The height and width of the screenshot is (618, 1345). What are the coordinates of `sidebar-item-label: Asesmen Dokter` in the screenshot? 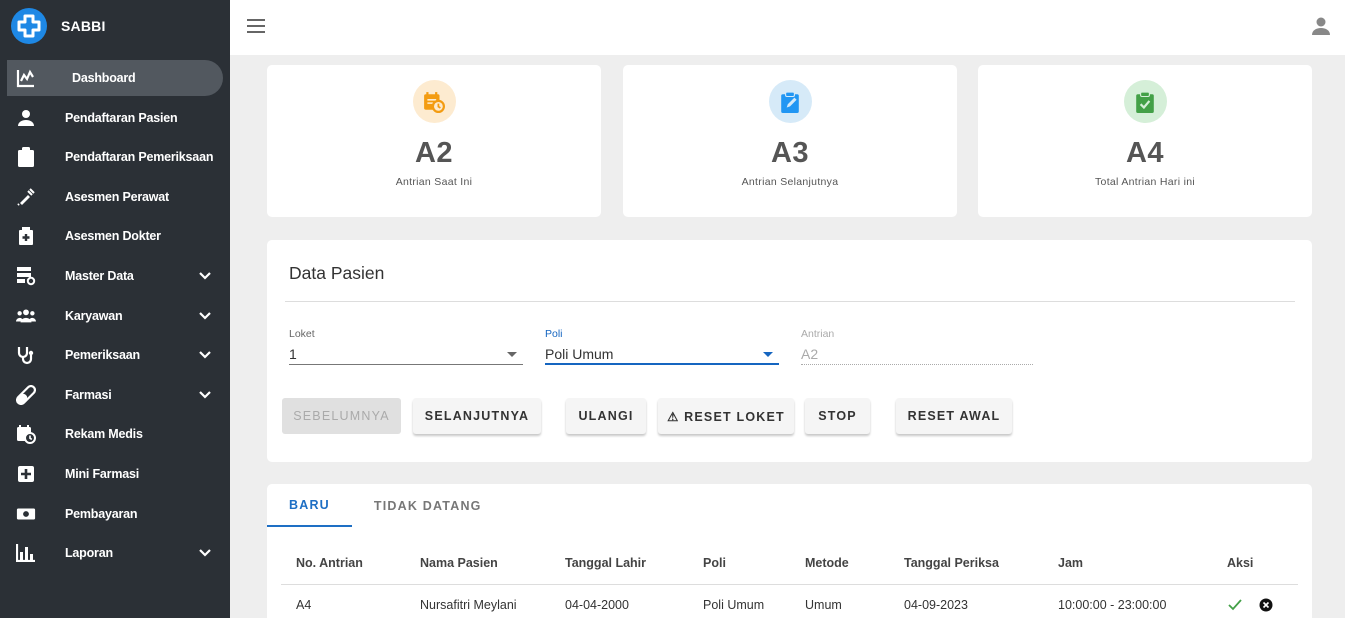 It's located at (113, 236).